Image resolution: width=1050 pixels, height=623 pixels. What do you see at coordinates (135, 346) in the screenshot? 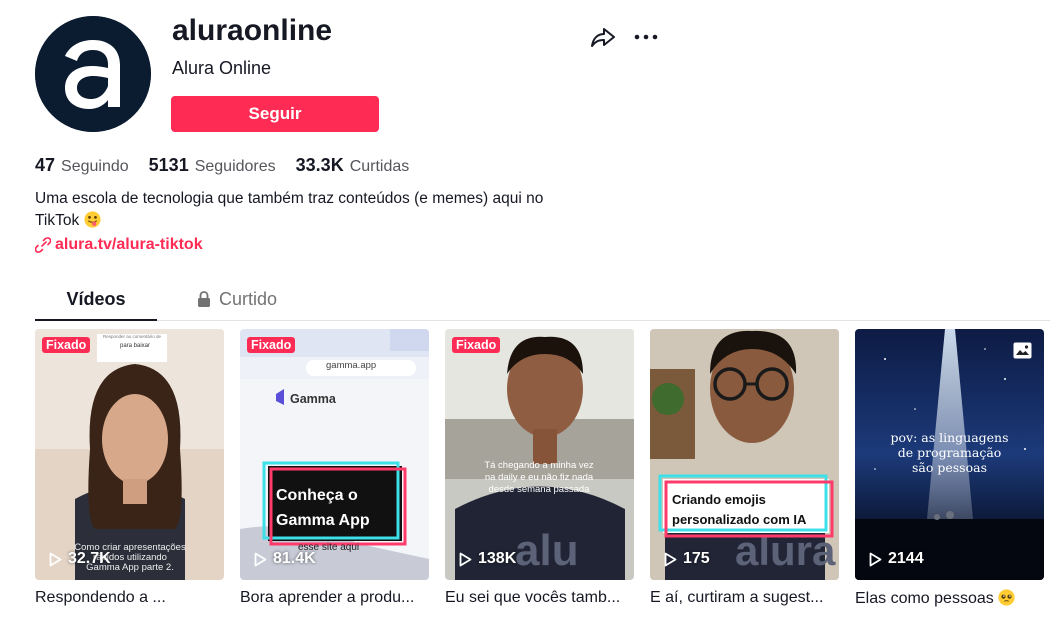
I see `overlay-reply-detail: para baixar` at bounding box center [135, 346].